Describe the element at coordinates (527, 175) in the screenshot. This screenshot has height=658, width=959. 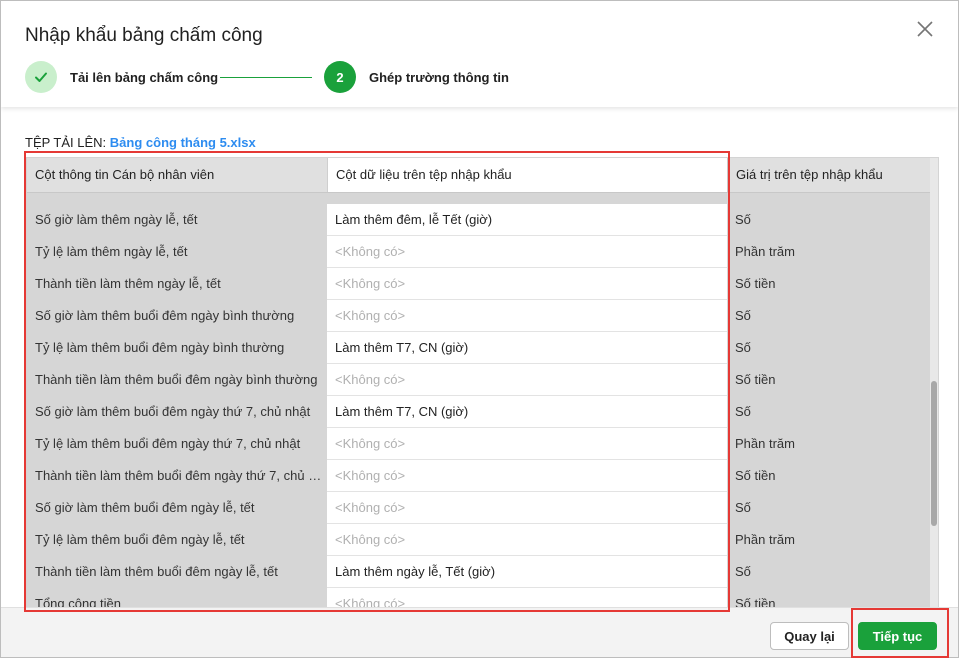
I see `header-import-column: Cột dữ liệu trên tệp nhập khẩu` at that location.